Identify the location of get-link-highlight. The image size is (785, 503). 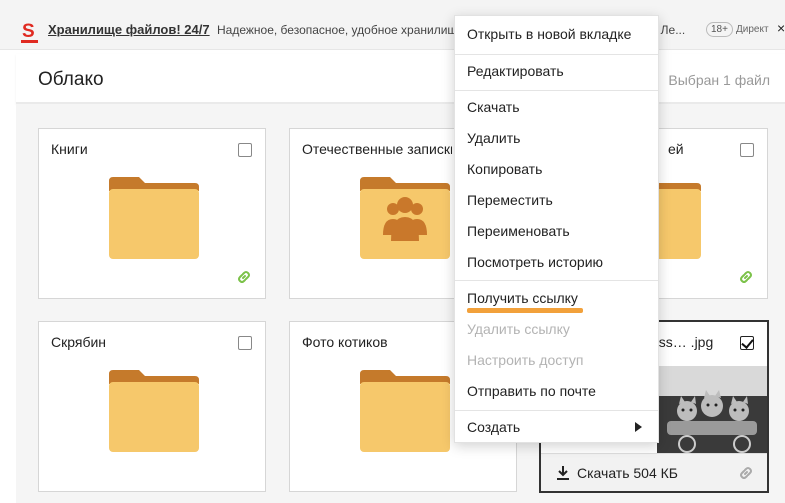
(525, 310).